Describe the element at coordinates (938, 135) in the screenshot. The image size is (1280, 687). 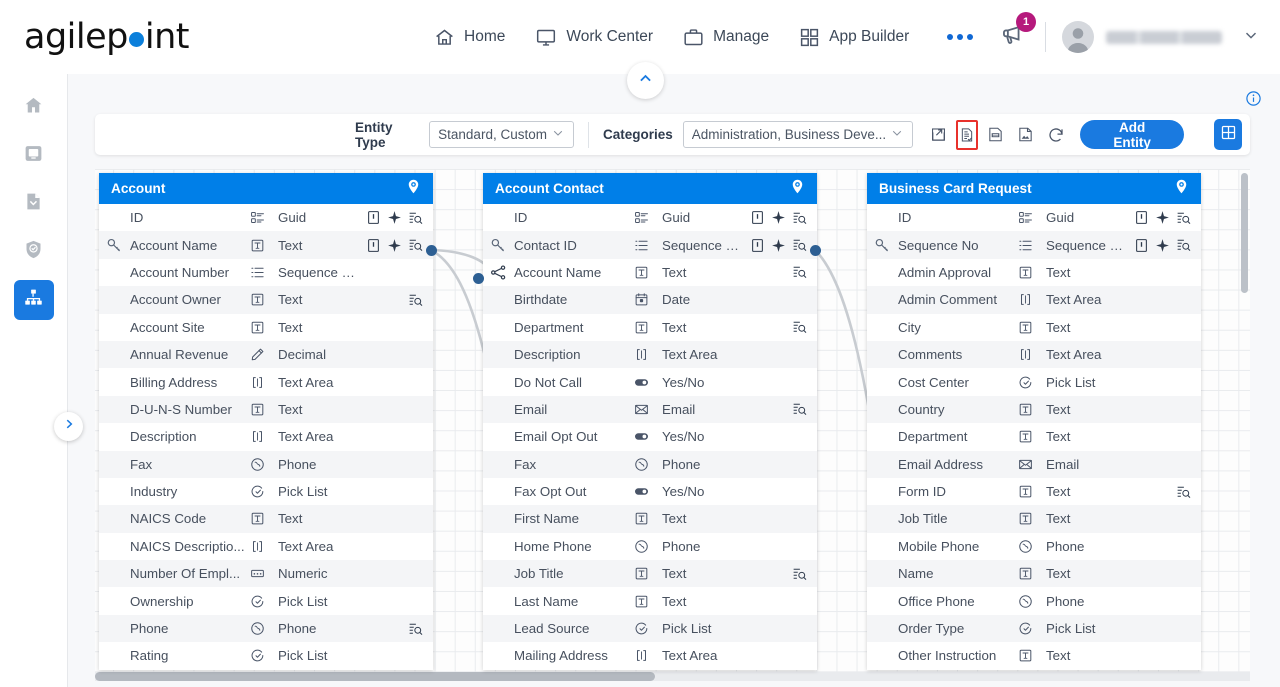
I see `open-external-icon` at that location.